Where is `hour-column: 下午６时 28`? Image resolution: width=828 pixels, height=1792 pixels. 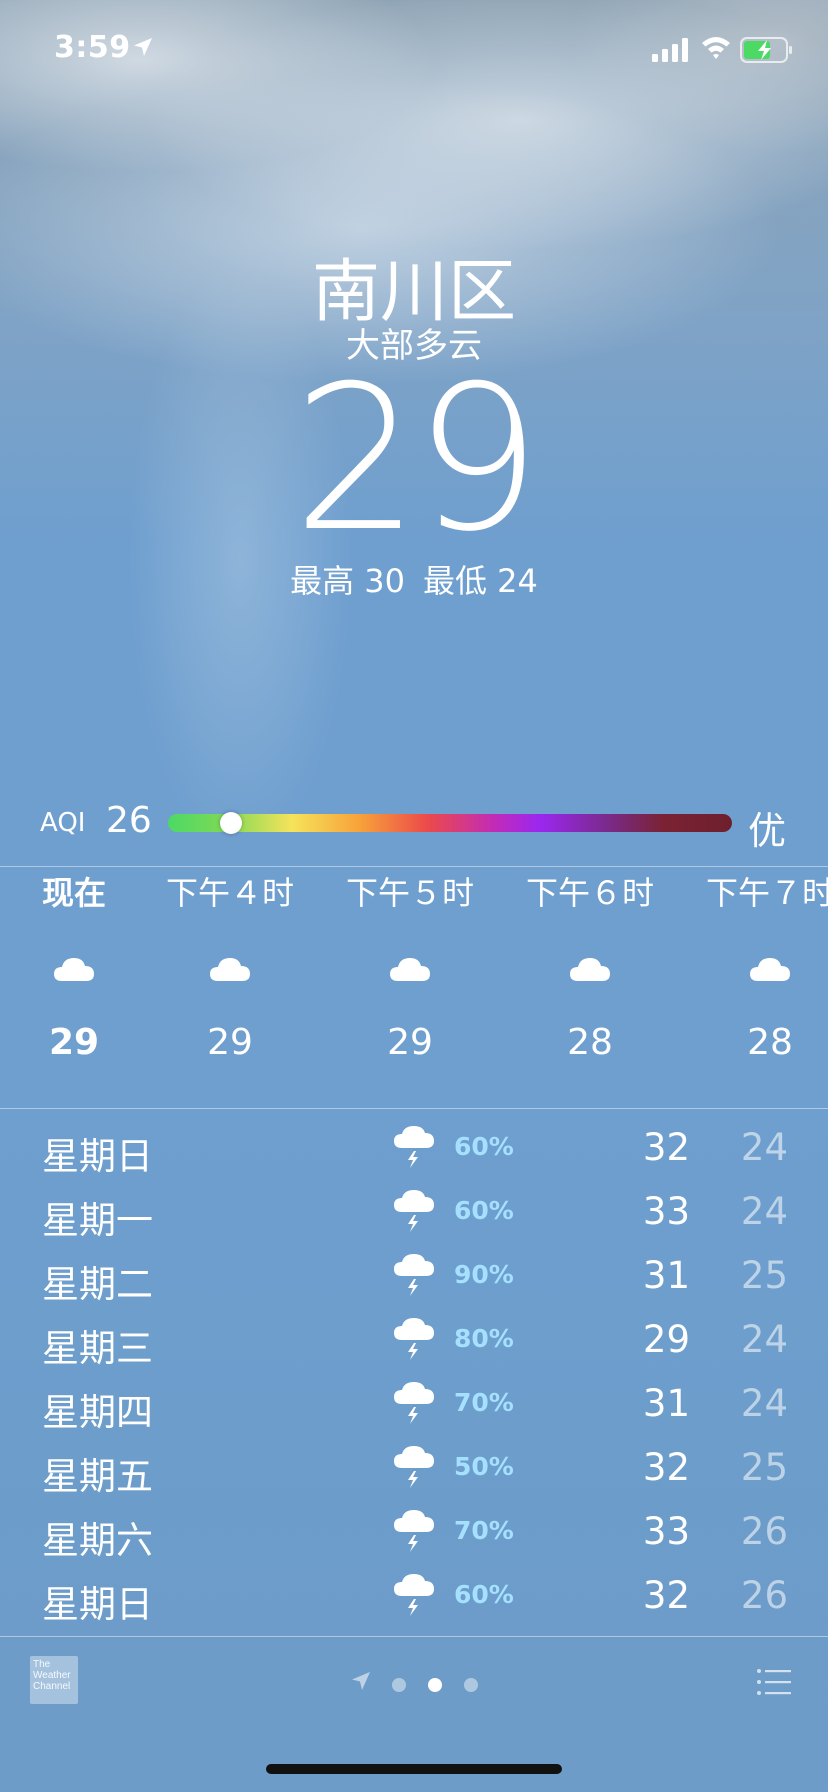
hour-column: 下午６时 28 is located at coordinates (590, 965).